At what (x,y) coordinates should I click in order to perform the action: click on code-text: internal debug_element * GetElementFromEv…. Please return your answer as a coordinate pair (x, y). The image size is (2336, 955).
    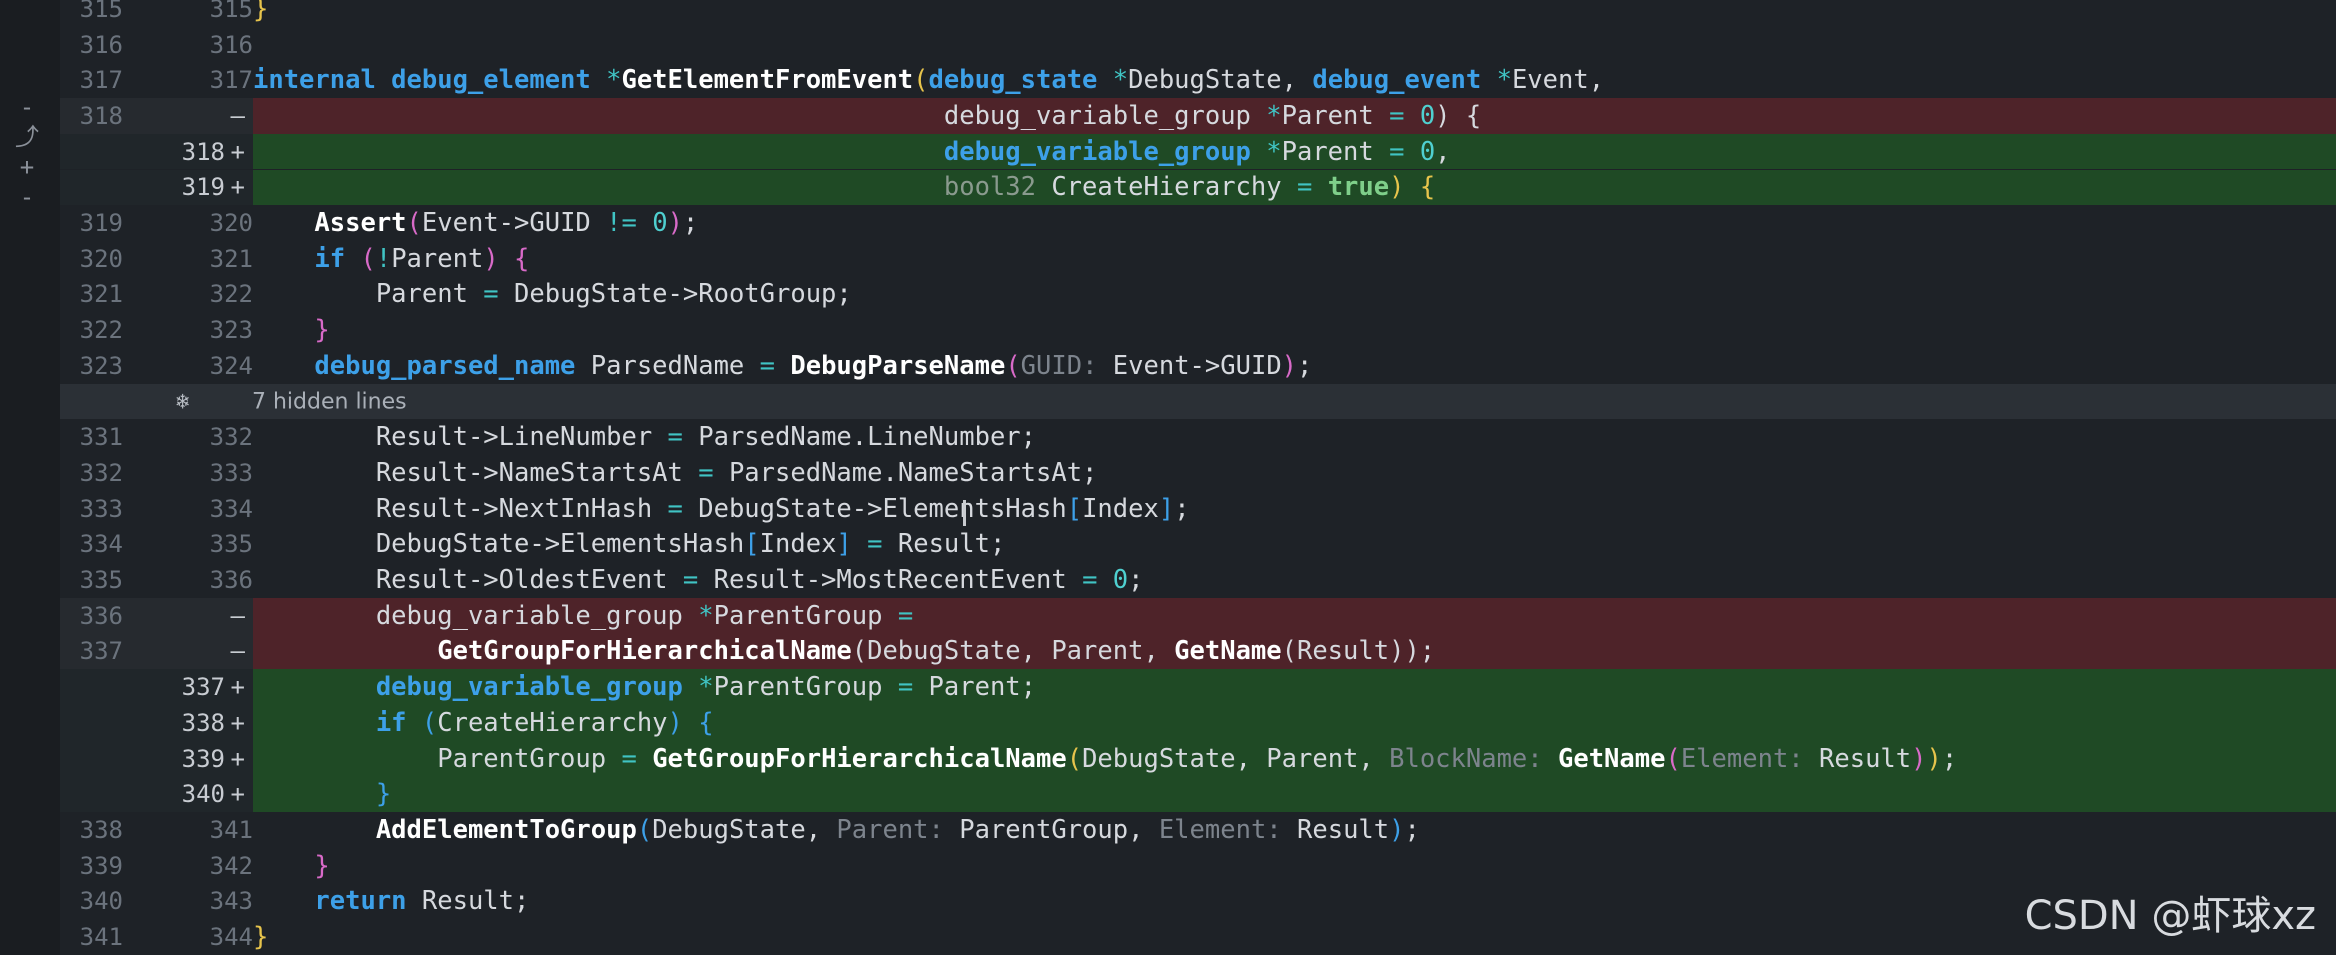
    Looking at the image, I should click on (1294, 80).